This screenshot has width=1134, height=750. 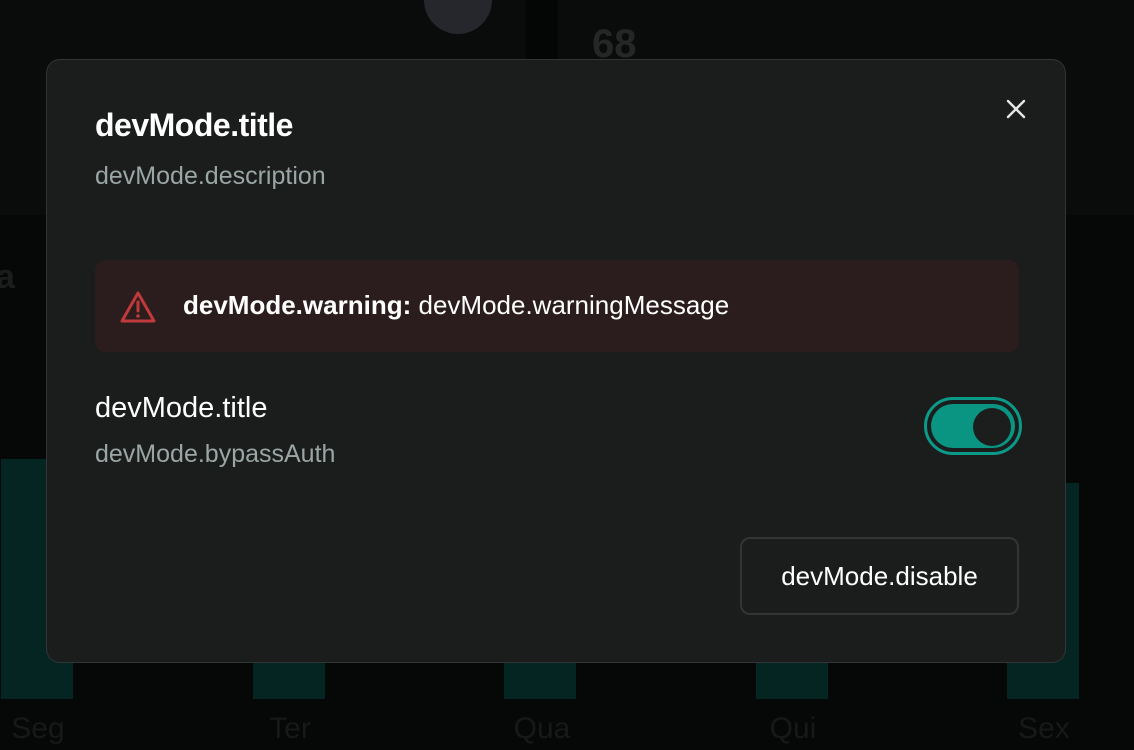 What do you see at coordinates (992, 427) in the screenshot?
I see `toggle-knob` at bounding box center [992, 427].